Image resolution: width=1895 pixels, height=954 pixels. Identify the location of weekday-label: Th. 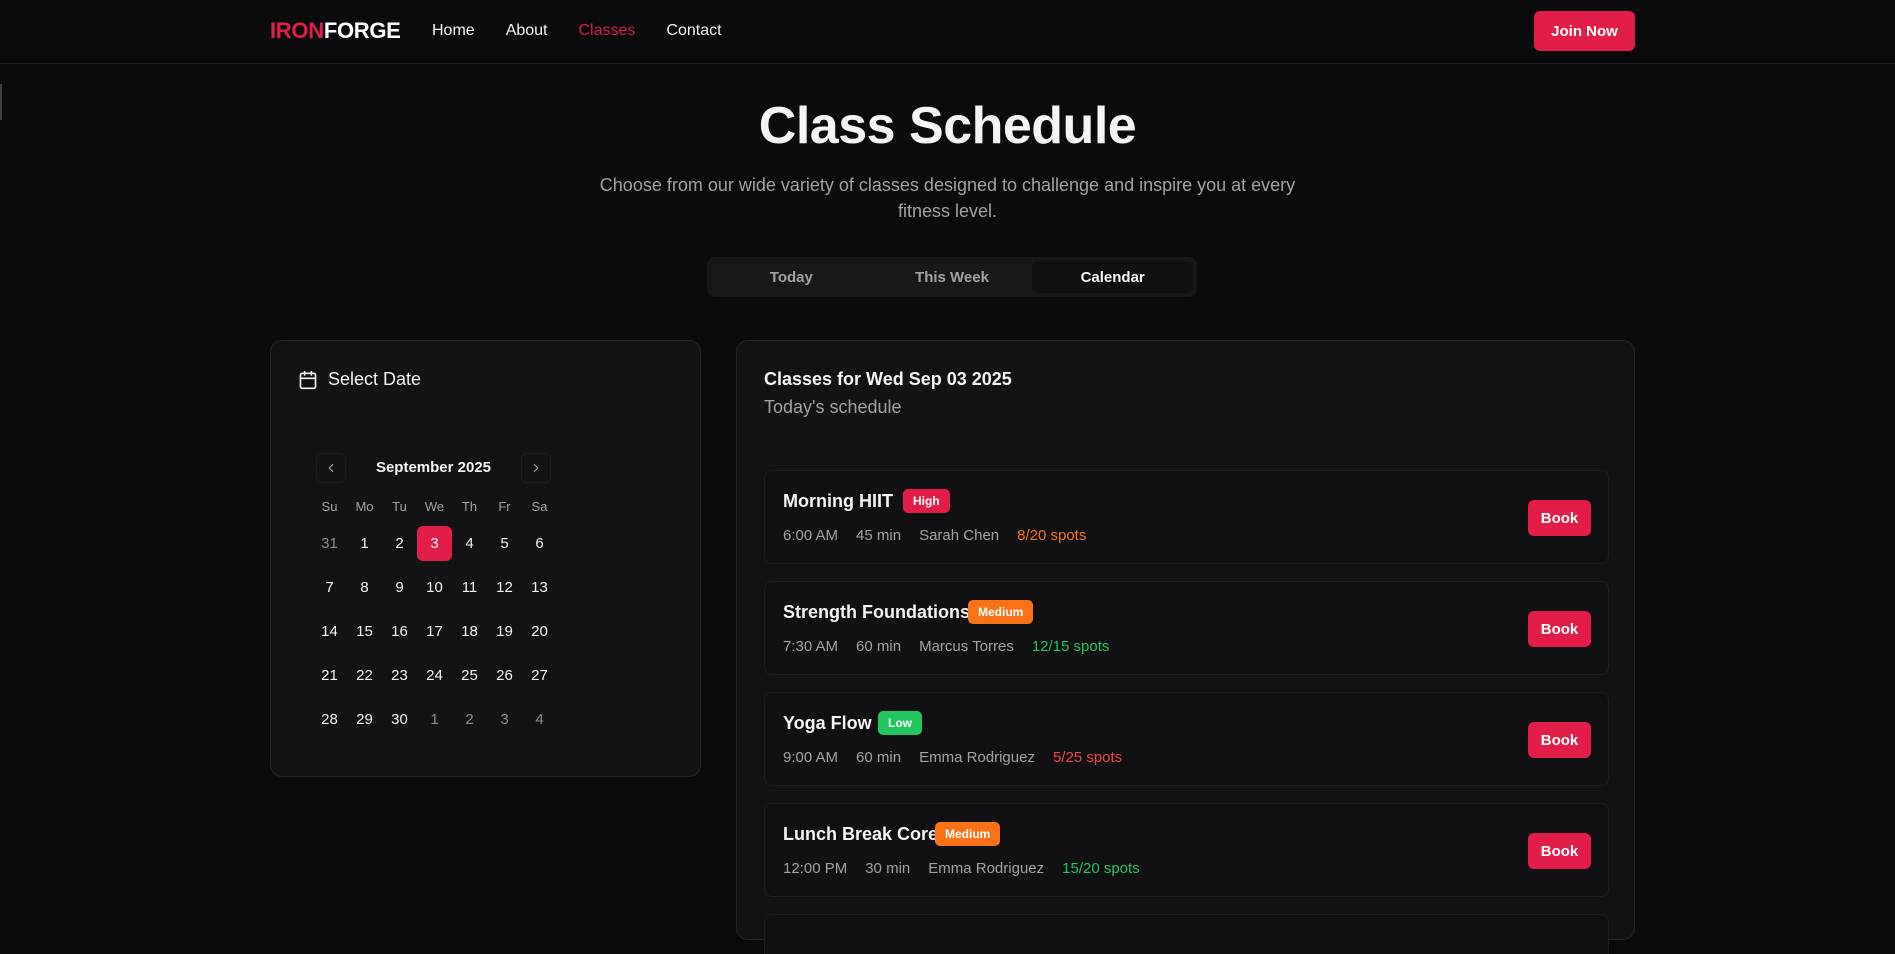
(469, 506).